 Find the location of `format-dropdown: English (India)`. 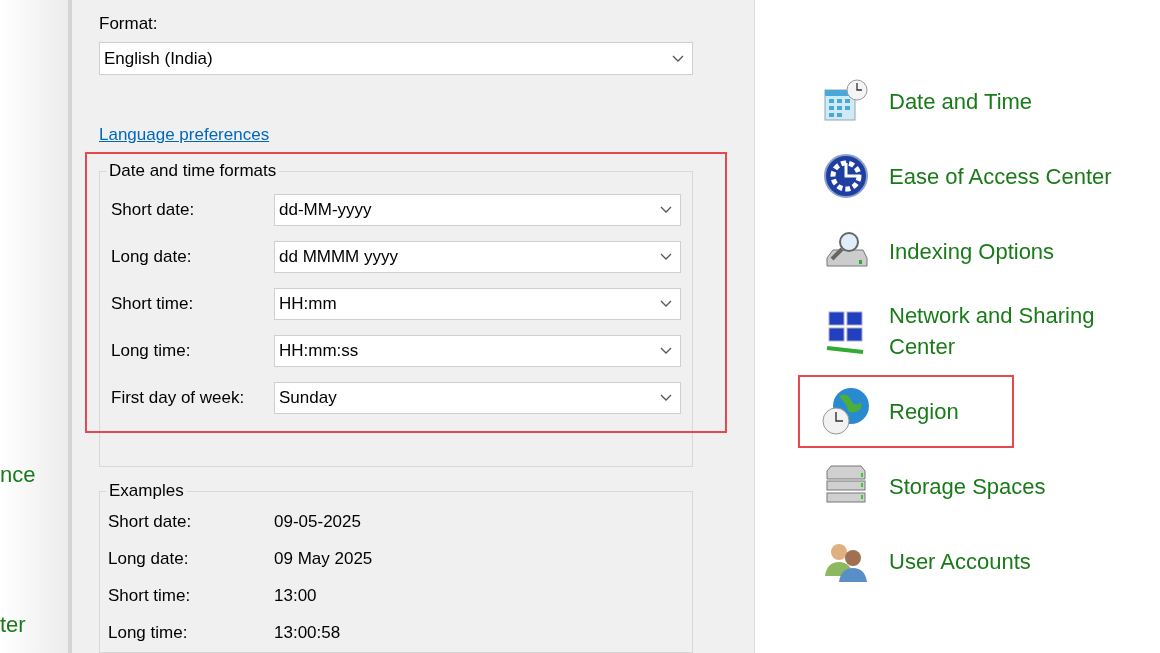

format-dropdown: English (India) is located at coordinates (396, 58).